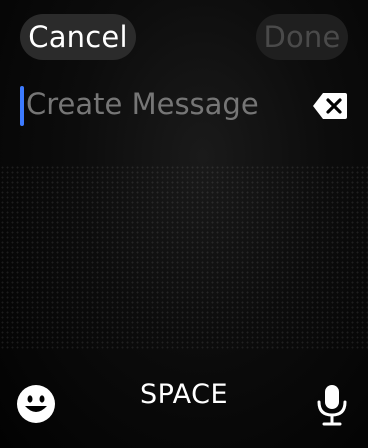 The height and width of the screenshot is (448, 368). I want to click on cancel-button: Cancel, so click(78, 37).